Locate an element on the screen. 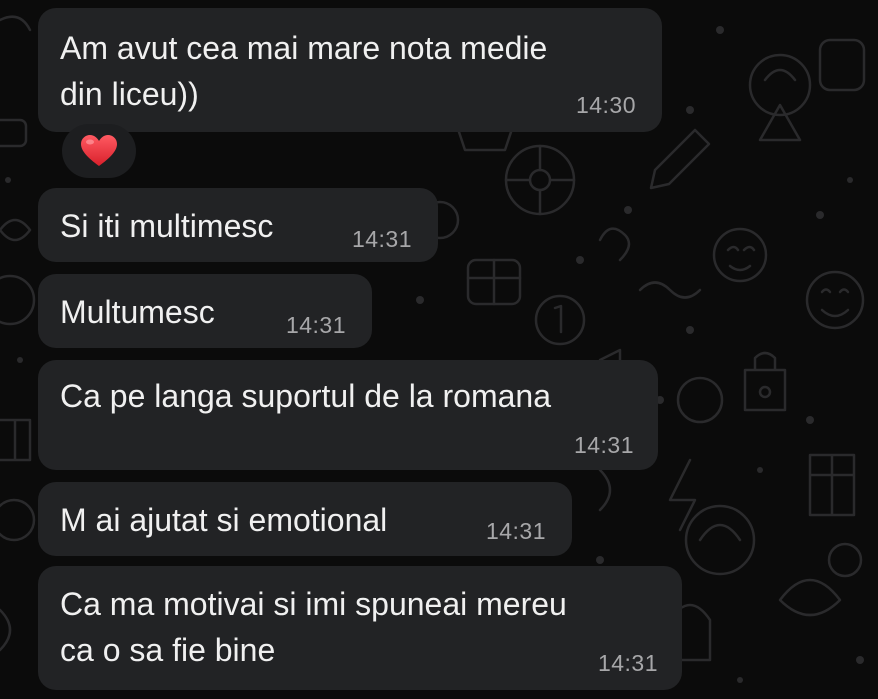 This screenshot has height=699, width=878. message-text: Multumesc is located at coordinates (137, 312).